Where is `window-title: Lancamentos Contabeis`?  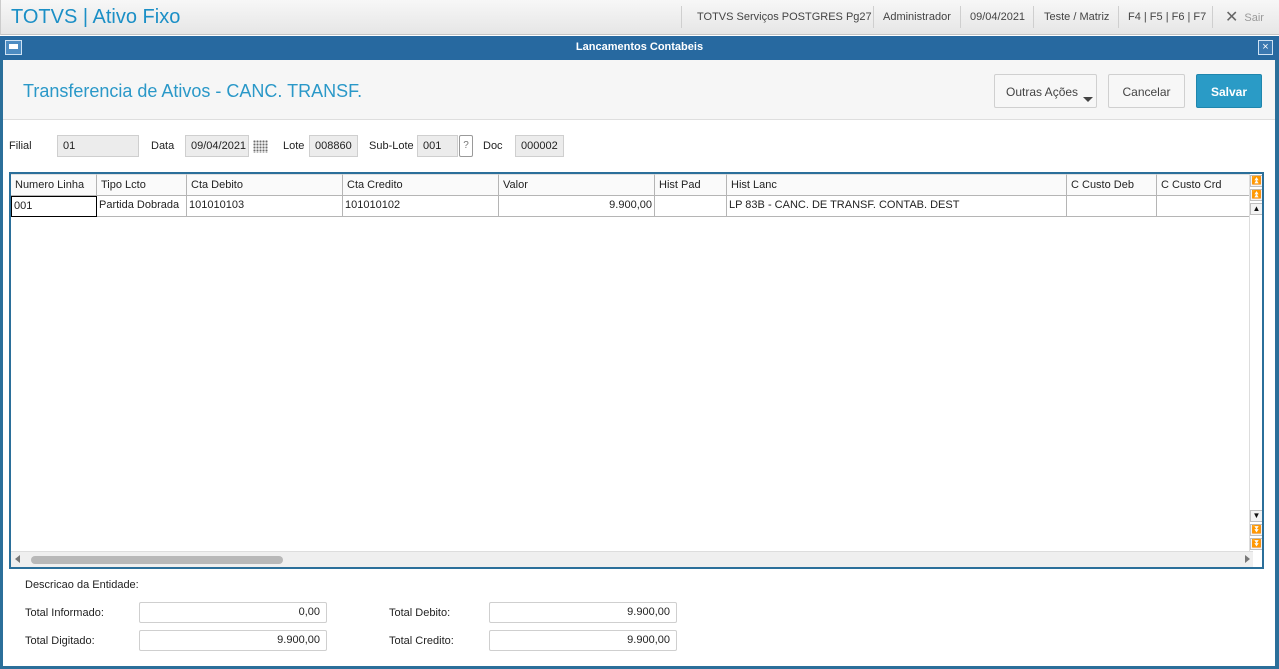
window-title: Lancamentos Contabeis is located at coordinates (639, 47).